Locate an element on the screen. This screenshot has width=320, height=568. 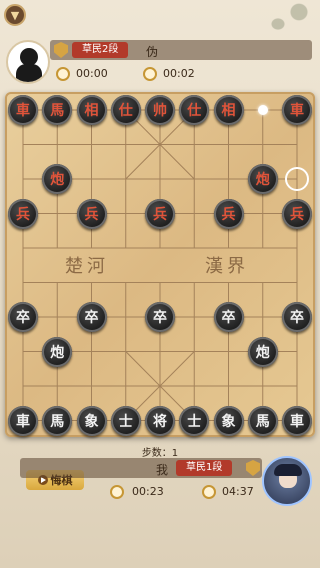
my-total-time: 04:37 is located at coordinates (238, 491).